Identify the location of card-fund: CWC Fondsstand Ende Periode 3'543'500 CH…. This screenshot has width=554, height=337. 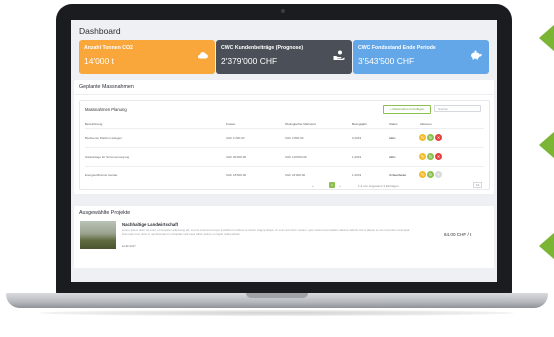
(421, 57).